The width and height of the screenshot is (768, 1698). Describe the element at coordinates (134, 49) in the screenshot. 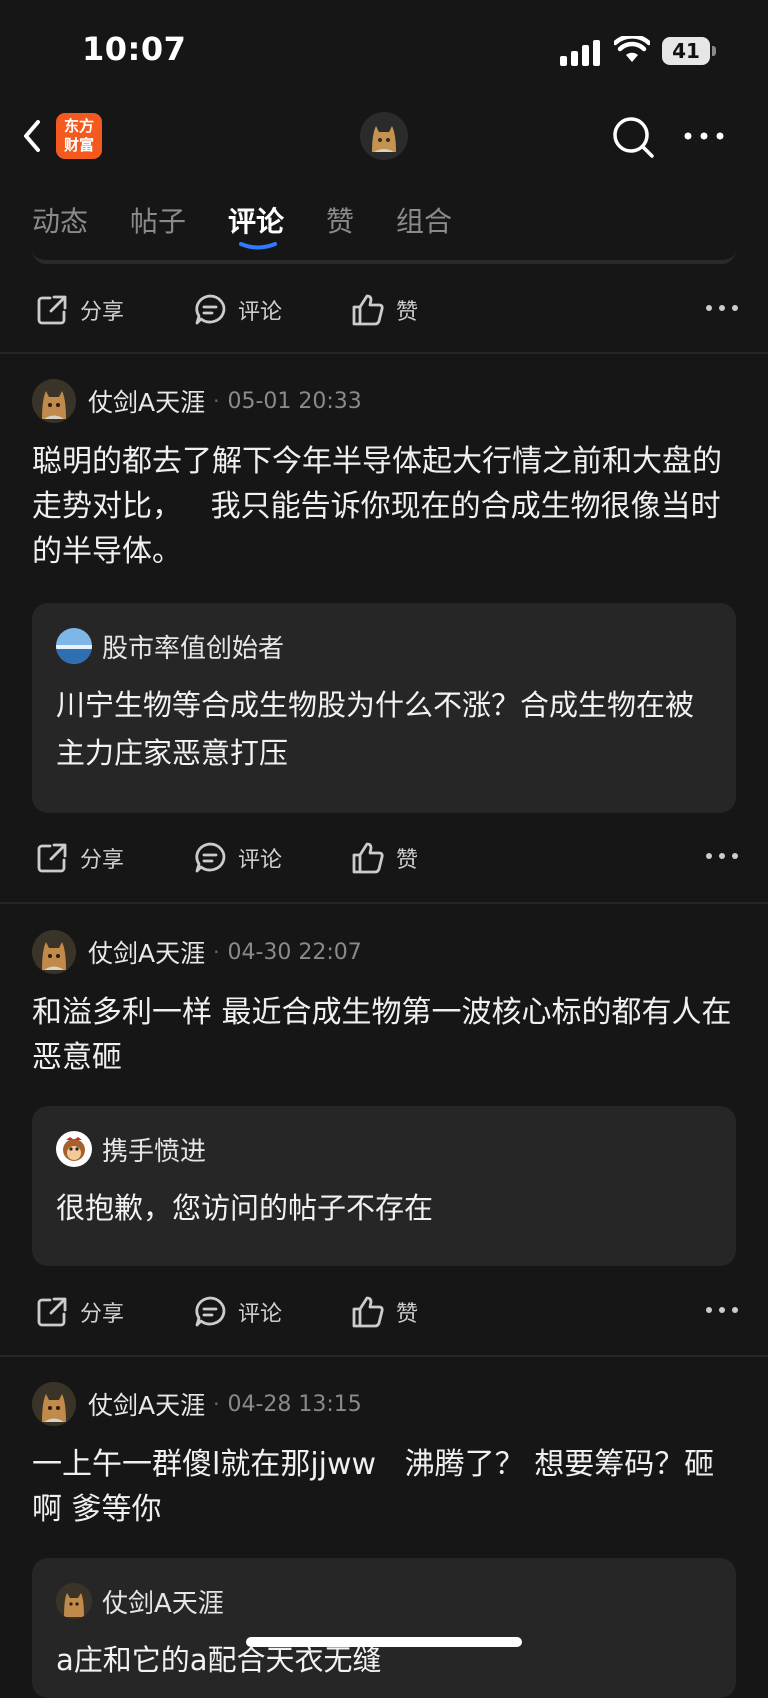

I see `status-time: 10:07` at that location.